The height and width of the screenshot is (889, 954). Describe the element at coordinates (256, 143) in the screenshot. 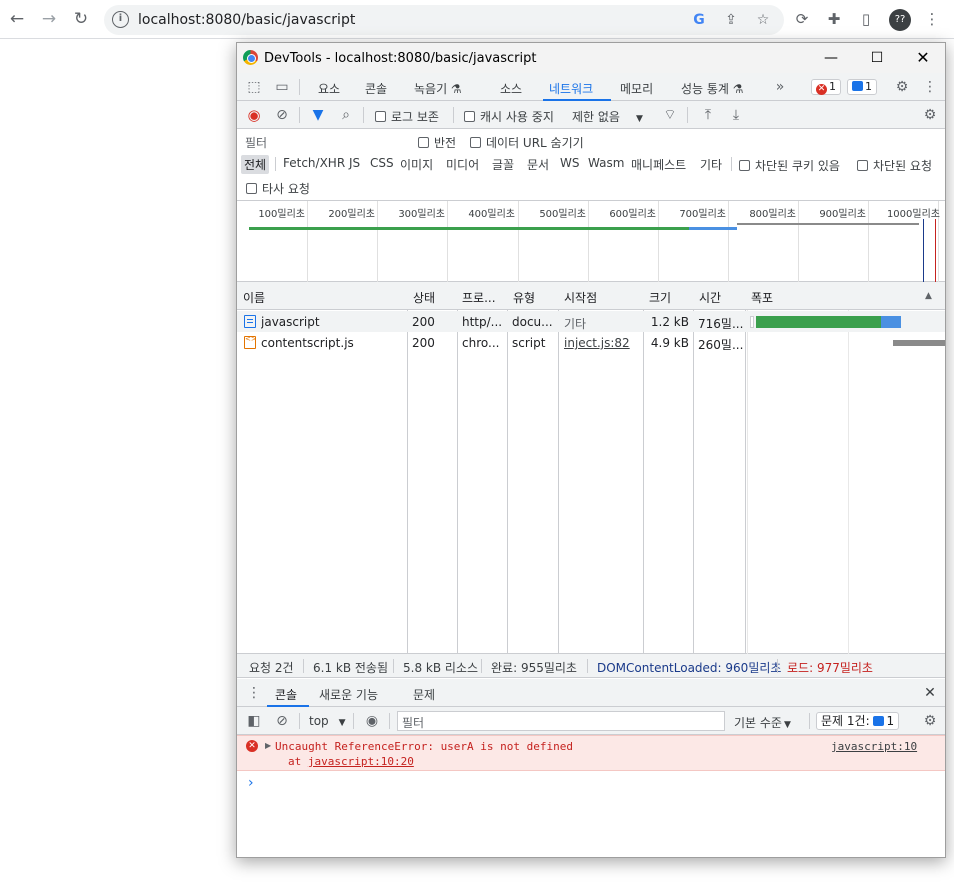

I see `filter-placeholder: 필터` at that location.